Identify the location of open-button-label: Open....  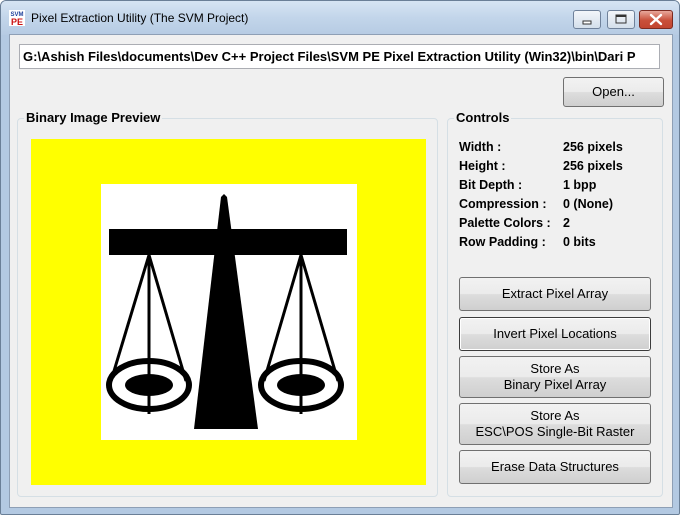
(613, 91).